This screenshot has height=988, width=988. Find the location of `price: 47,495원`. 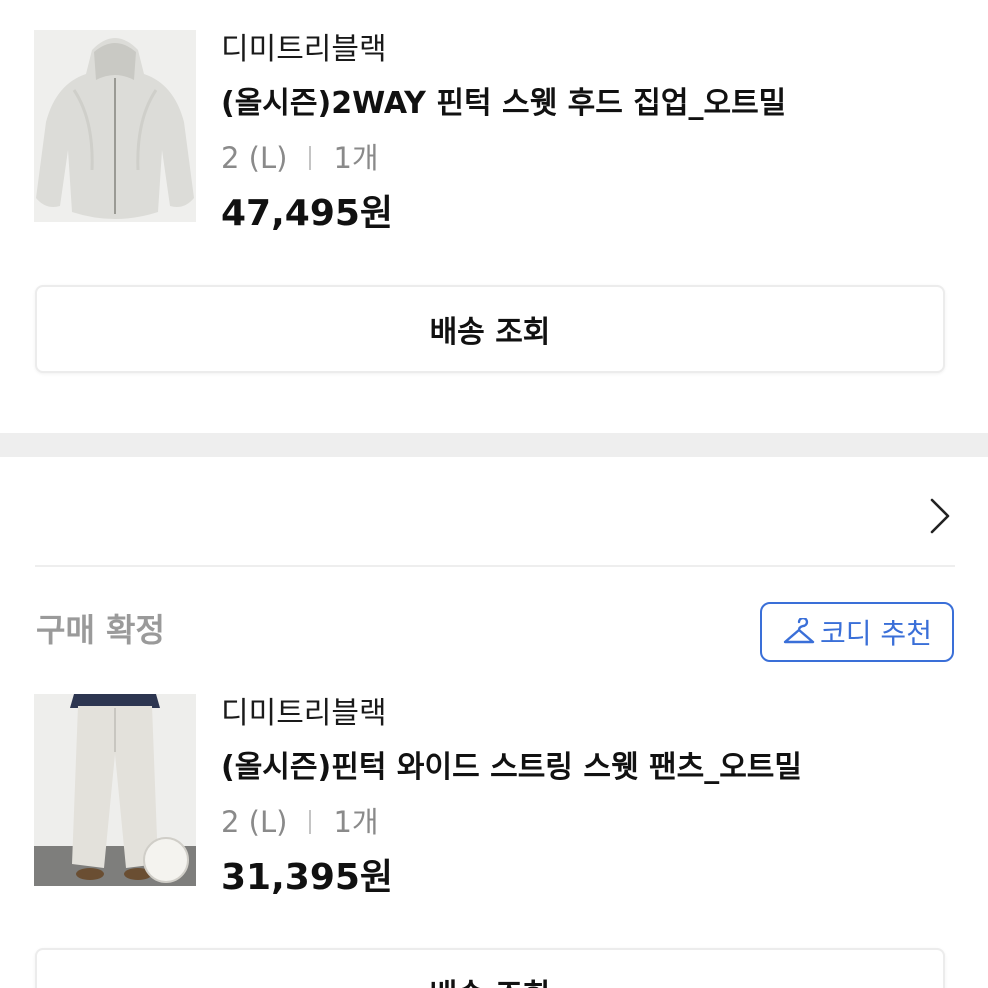

price: 47,495원 is located at coordinates (307, 213).